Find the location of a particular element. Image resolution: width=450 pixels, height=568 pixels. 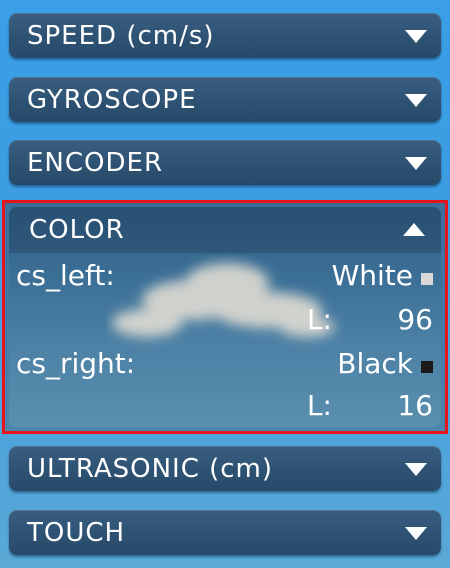

cs-left-color-value: White is located at coordinates (372, 275).